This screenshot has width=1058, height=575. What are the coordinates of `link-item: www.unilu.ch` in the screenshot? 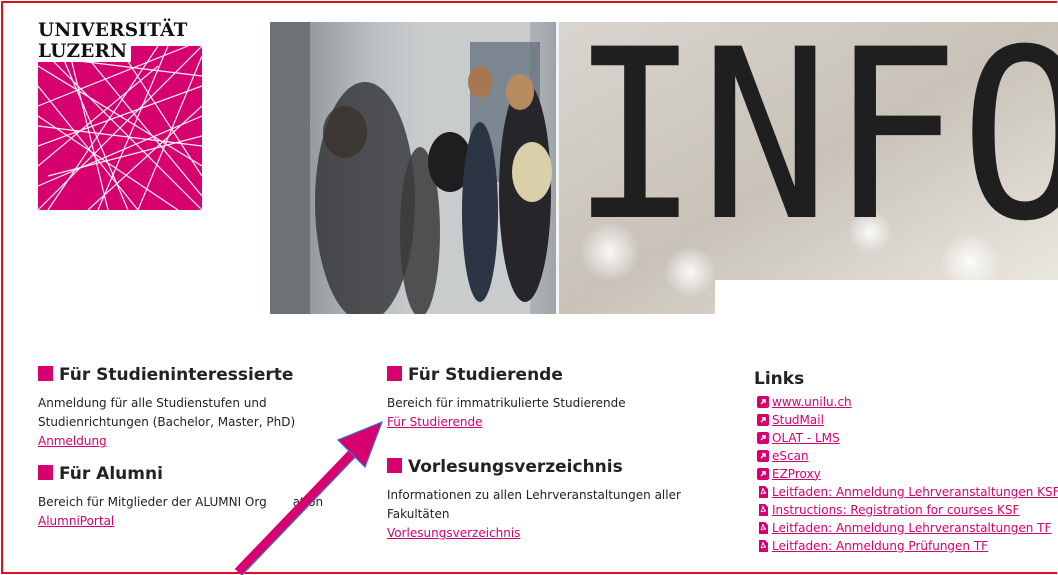 It's located at (906, 402).